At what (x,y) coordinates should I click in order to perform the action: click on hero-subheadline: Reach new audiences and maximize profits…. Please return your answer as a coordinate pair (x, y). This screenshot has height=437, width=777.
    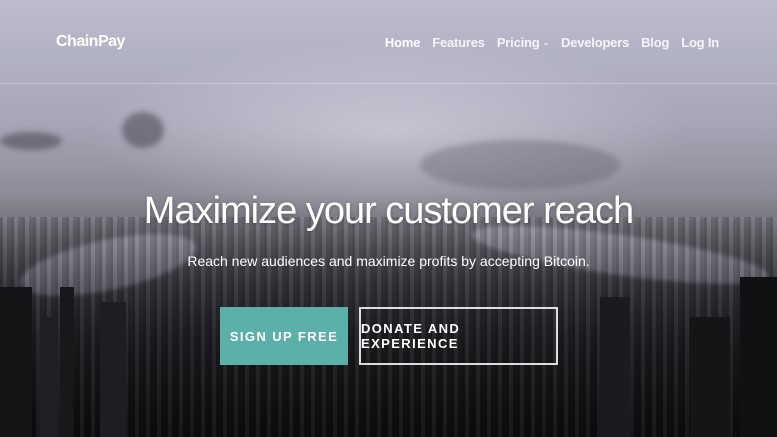
    Looking at the image, I should click on (388, 261).